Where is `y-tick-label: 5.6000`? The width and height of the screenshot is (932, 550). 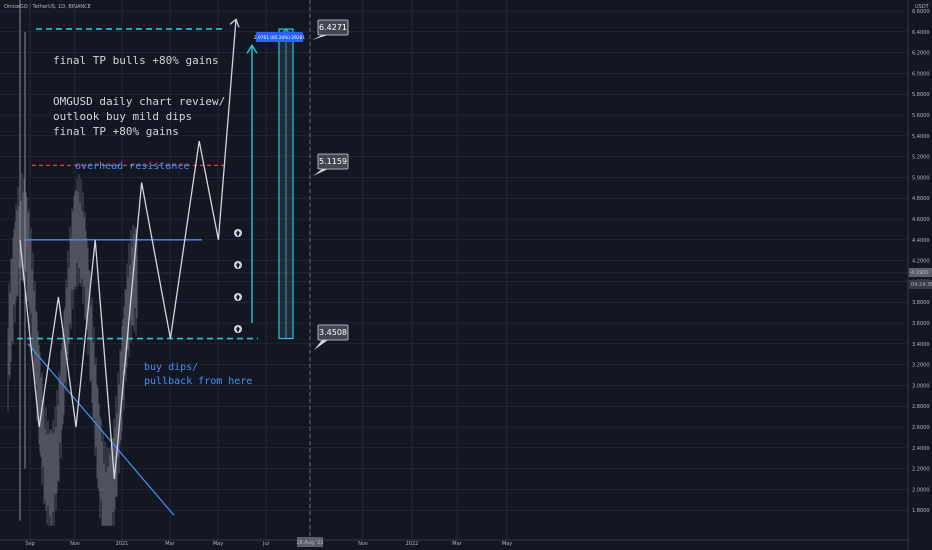
y-tick-label: 5.6000 is located at coordinates (921, 116).